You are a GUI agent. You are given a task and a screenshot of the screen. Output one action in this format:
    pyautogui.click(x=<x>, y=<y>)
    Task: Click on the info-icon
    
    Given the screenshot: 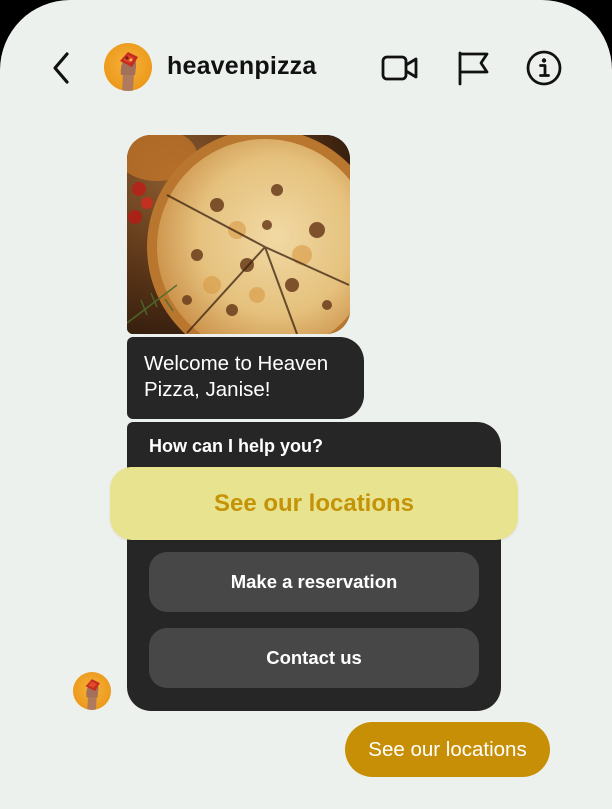 What is the action you would take?
    pyautogui.click(x=544, y=68)
    